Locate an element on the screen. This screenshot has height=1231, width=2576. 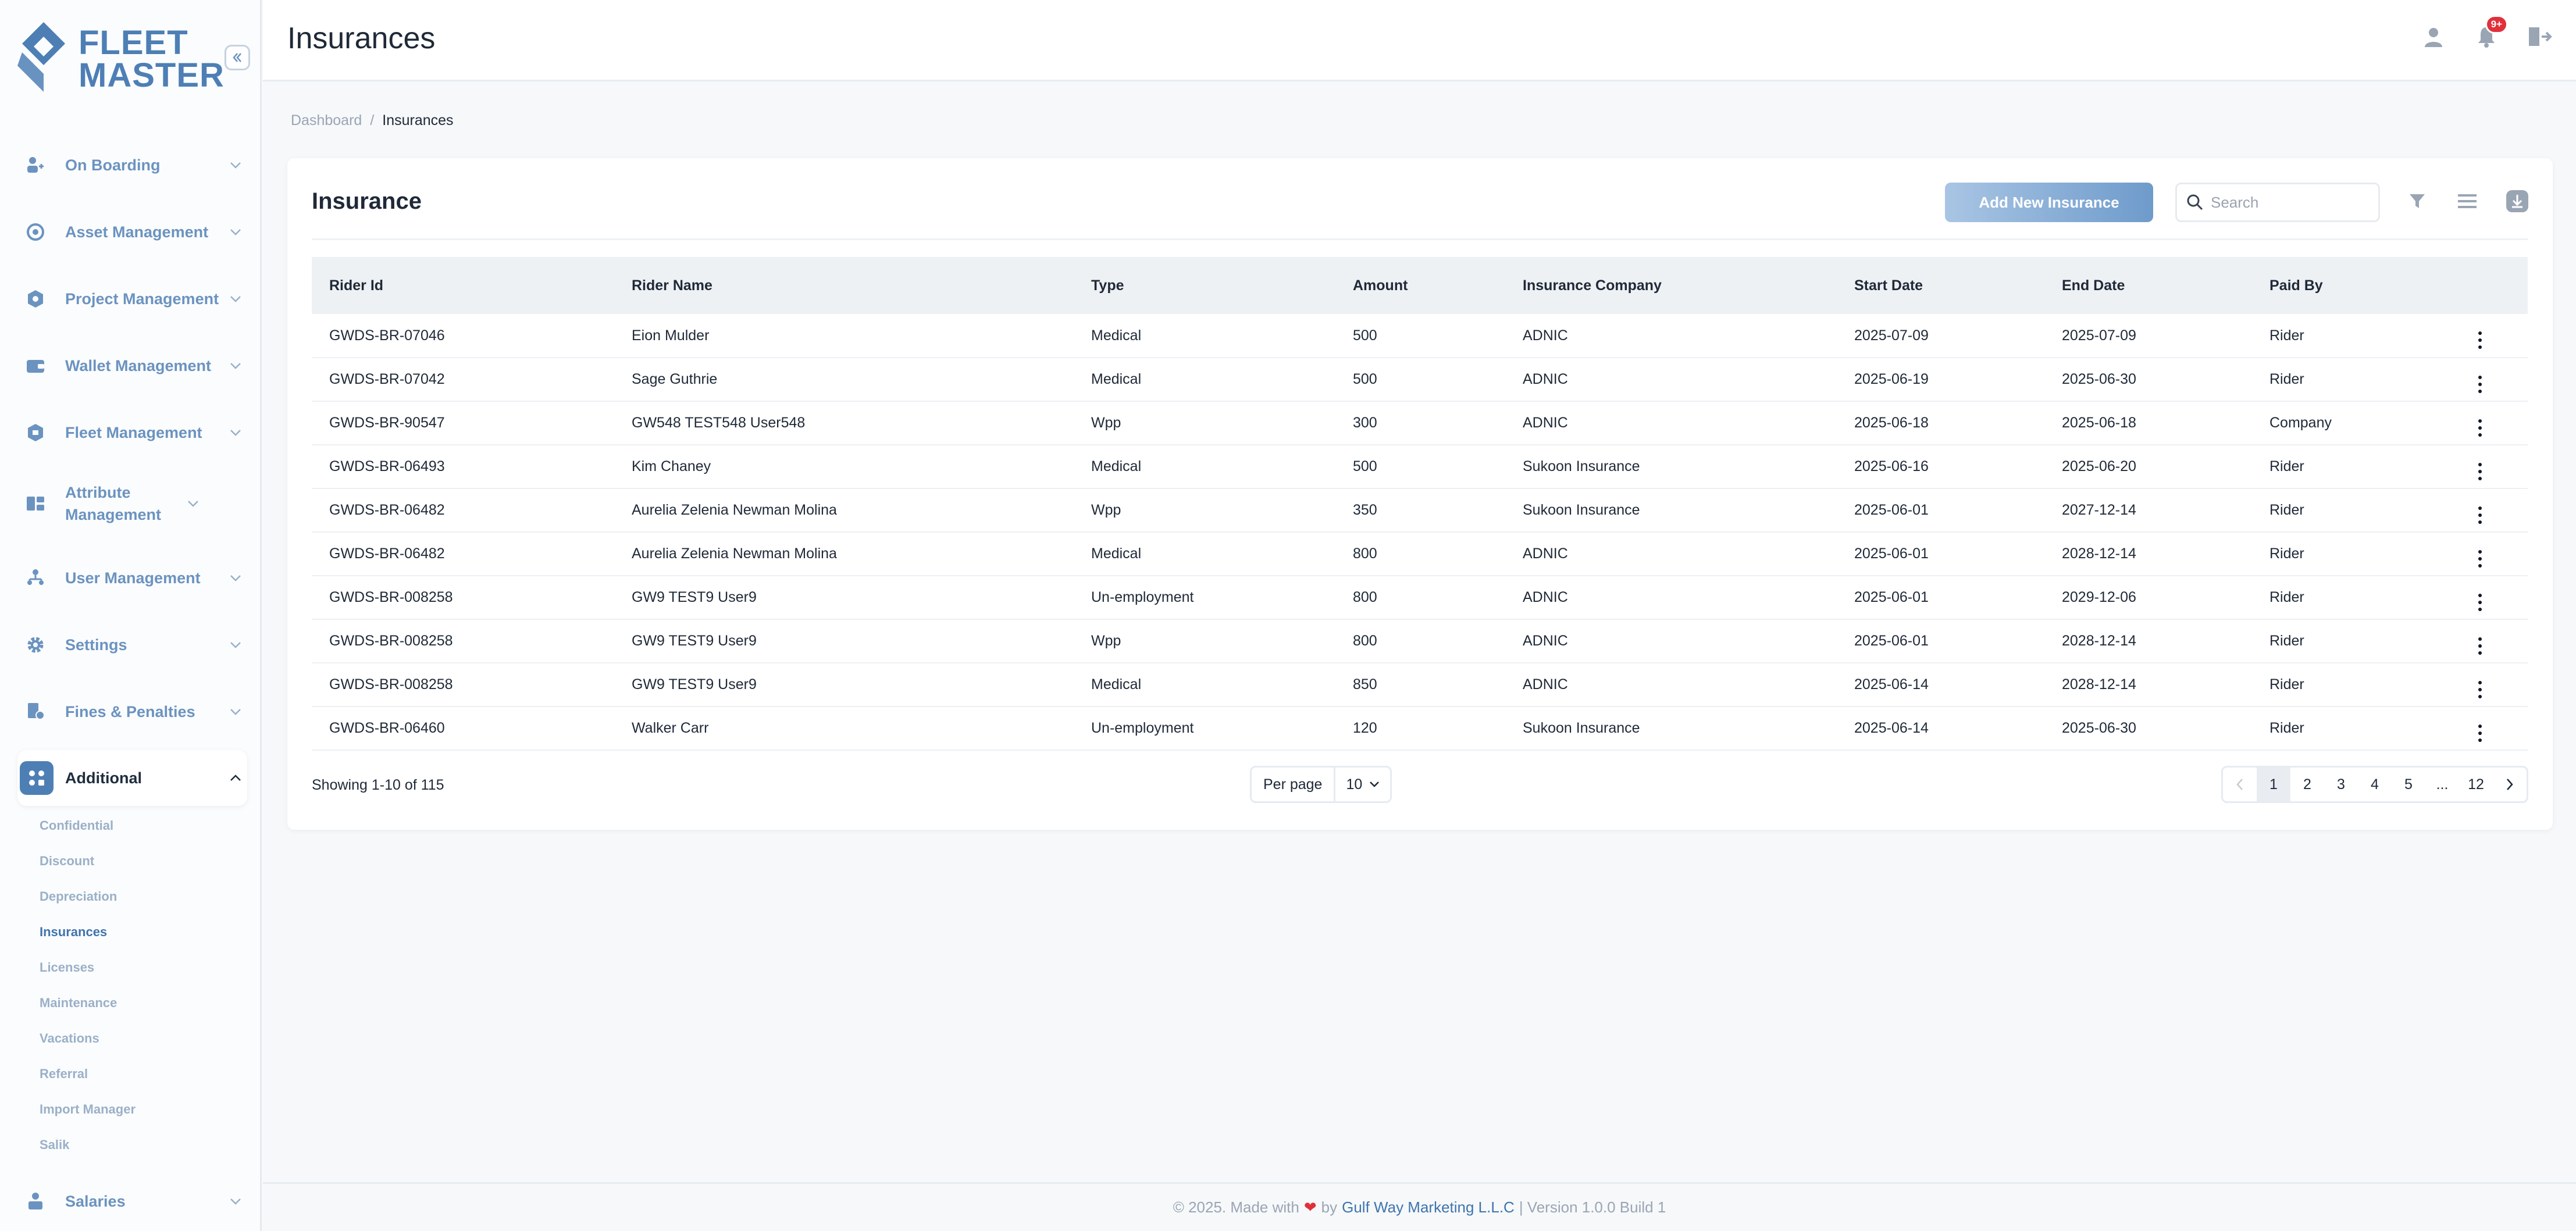
subnav-salik: Salik is located at coordinates (54, 1144).